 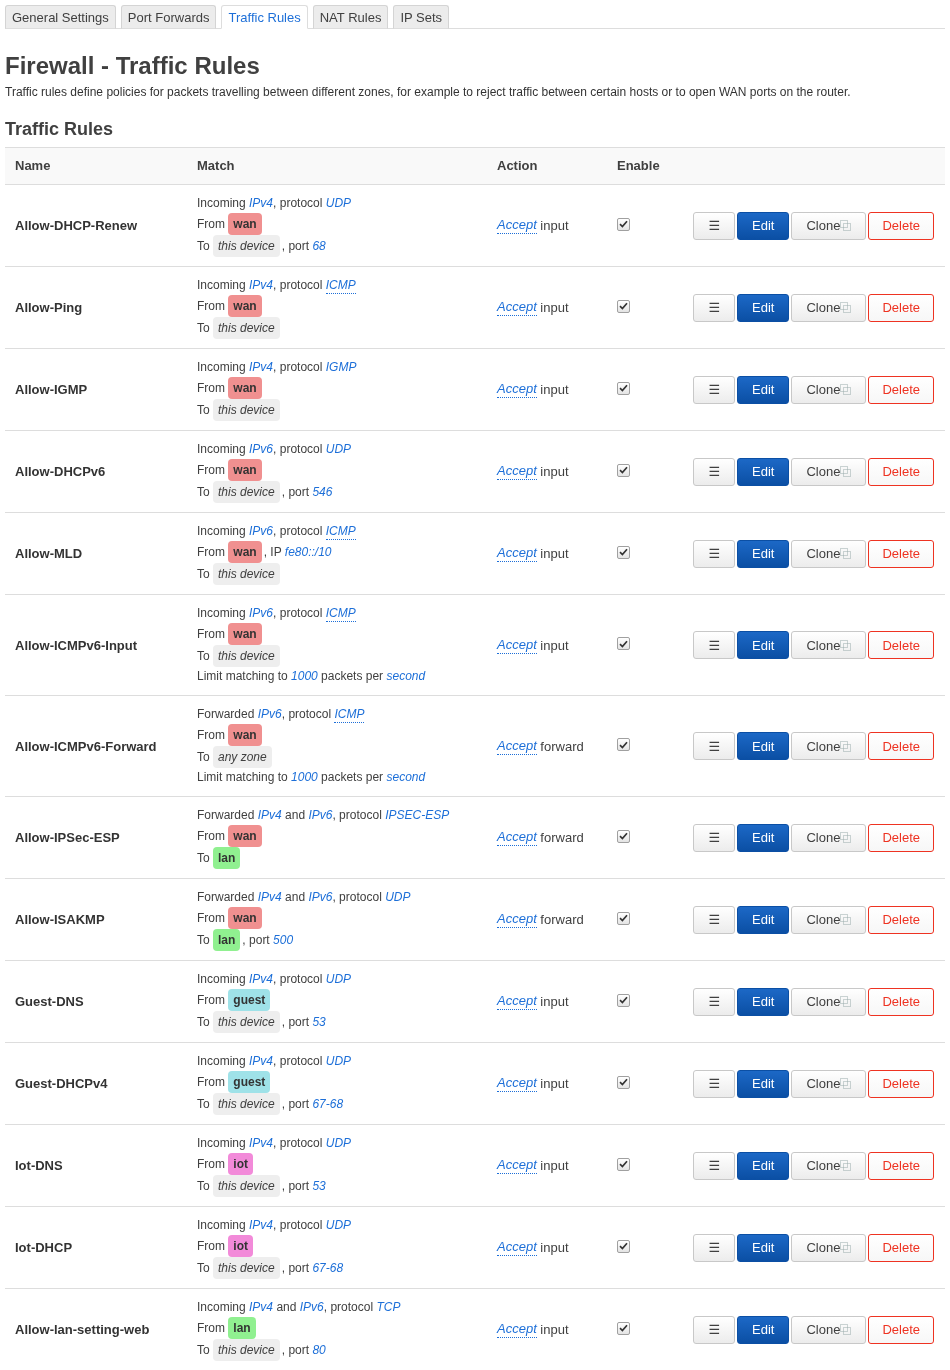 What do you see at coordinates (322, 492) in the screenshot?
I see `match-value: 546` at bounding box center [322, 492].